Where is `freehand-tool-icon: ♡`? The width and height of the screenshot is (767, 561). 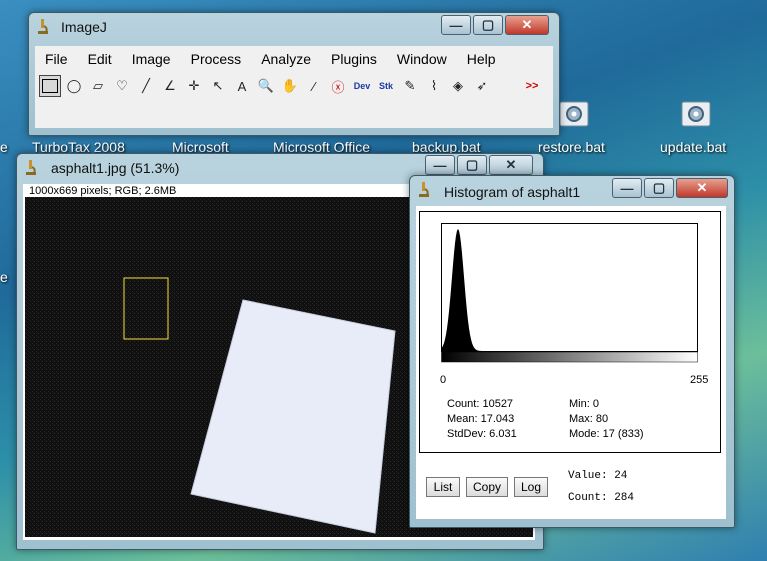 freehand-tool-icon: ♡ is located at coordinates (122, 86).